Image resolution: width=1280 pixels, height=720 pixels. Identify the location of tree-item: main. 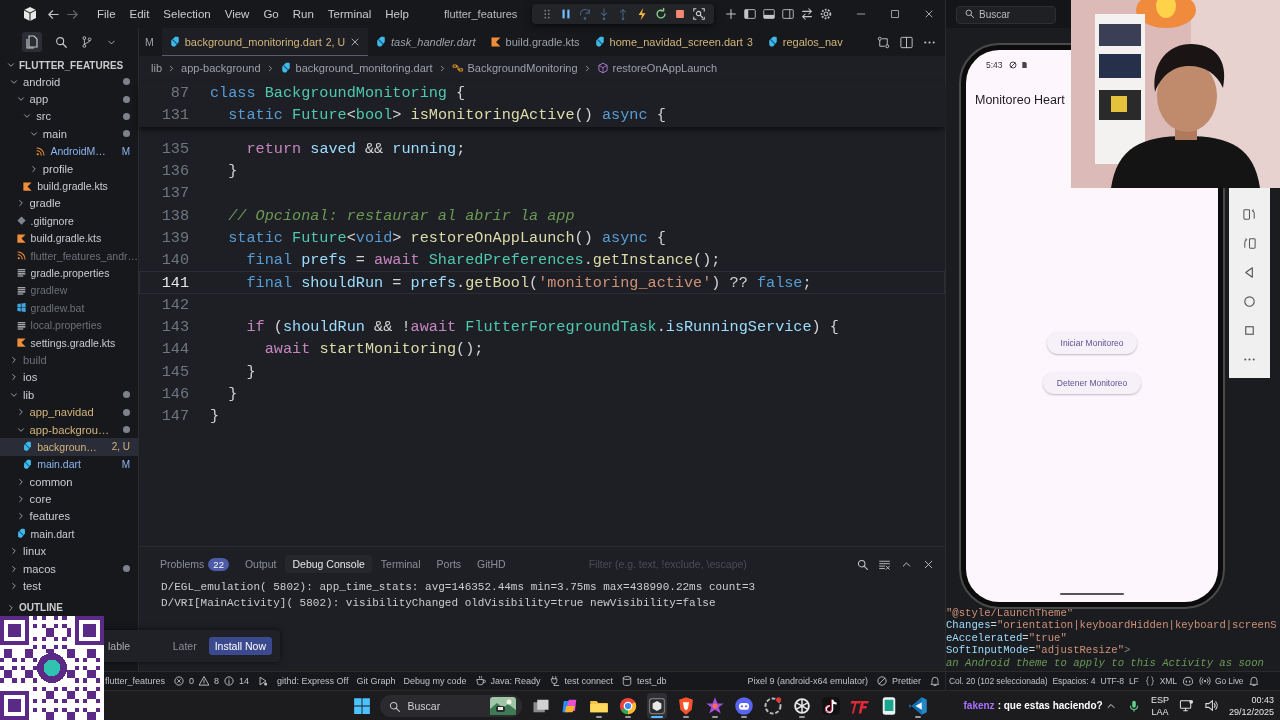
(69, 134).